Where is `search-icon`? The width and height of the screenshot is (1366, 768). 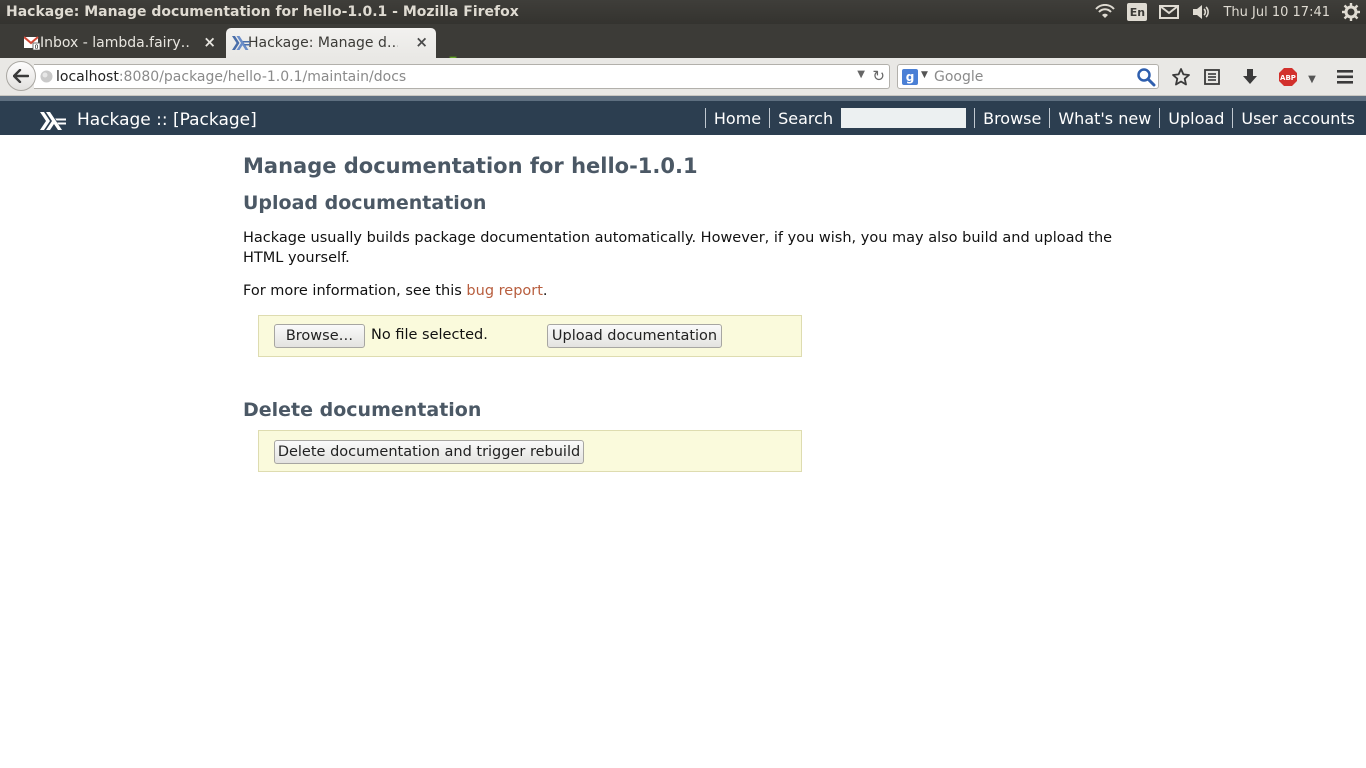 search-icon is located at coordinates (1146, 77).